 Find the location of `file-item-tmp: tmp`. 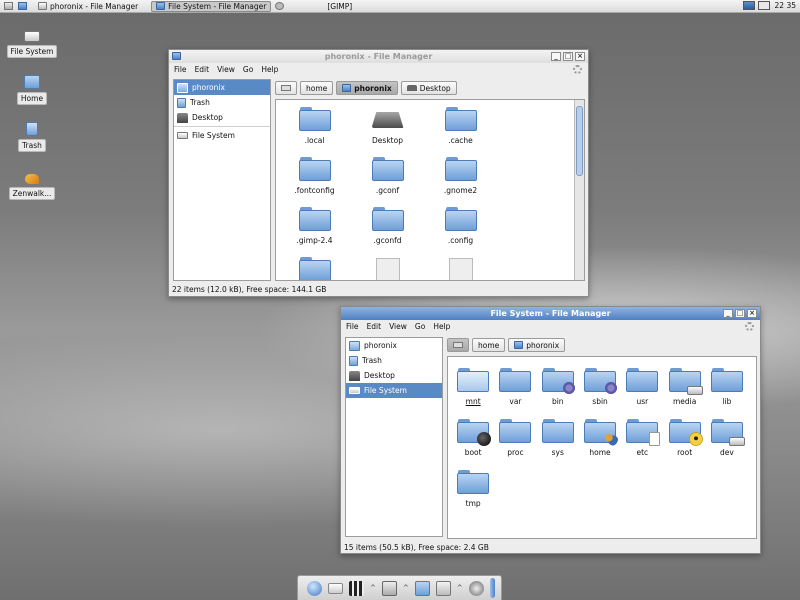

file-item-tmp: tmp is located at coordinates (473, 488).